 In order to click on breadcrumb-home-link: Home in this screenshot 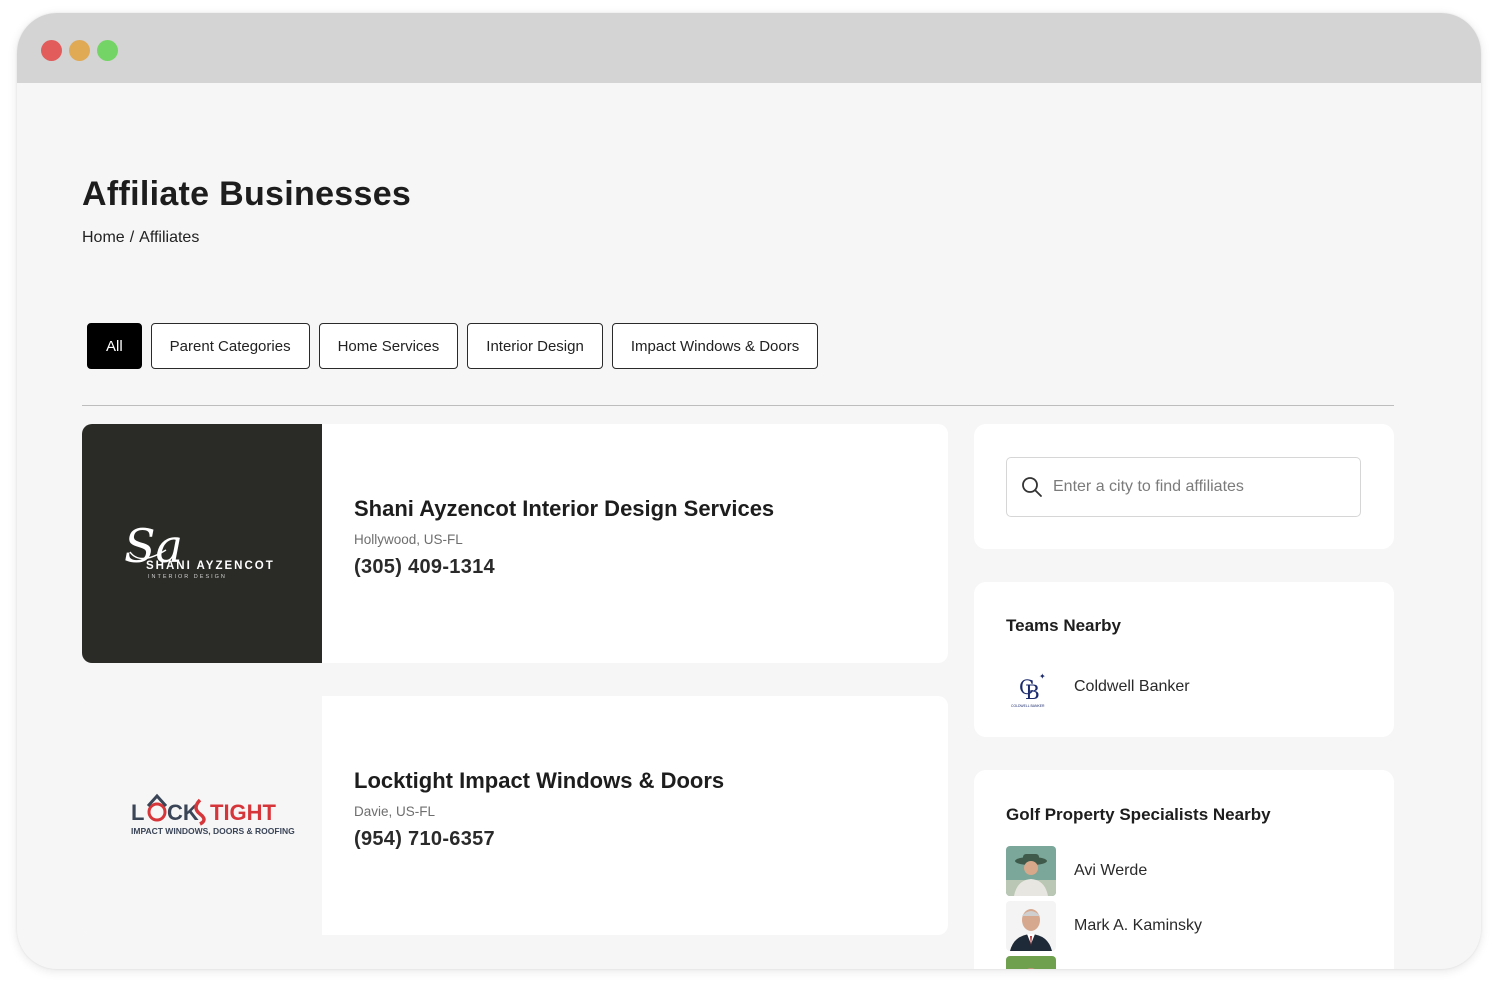, I will do `click(103, 238)`.